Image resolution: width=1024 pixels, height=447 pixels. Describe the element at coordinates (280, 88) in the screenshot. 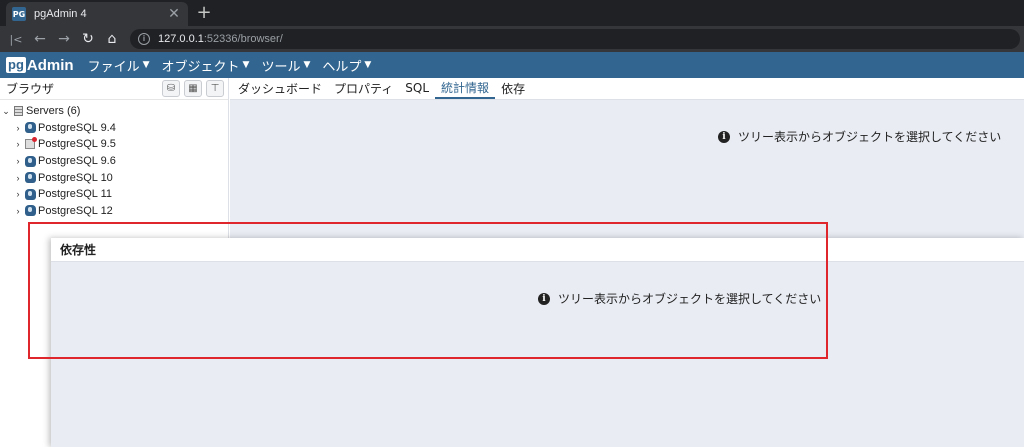

I see `tab-dashboard: ダッシュボード` at that location.